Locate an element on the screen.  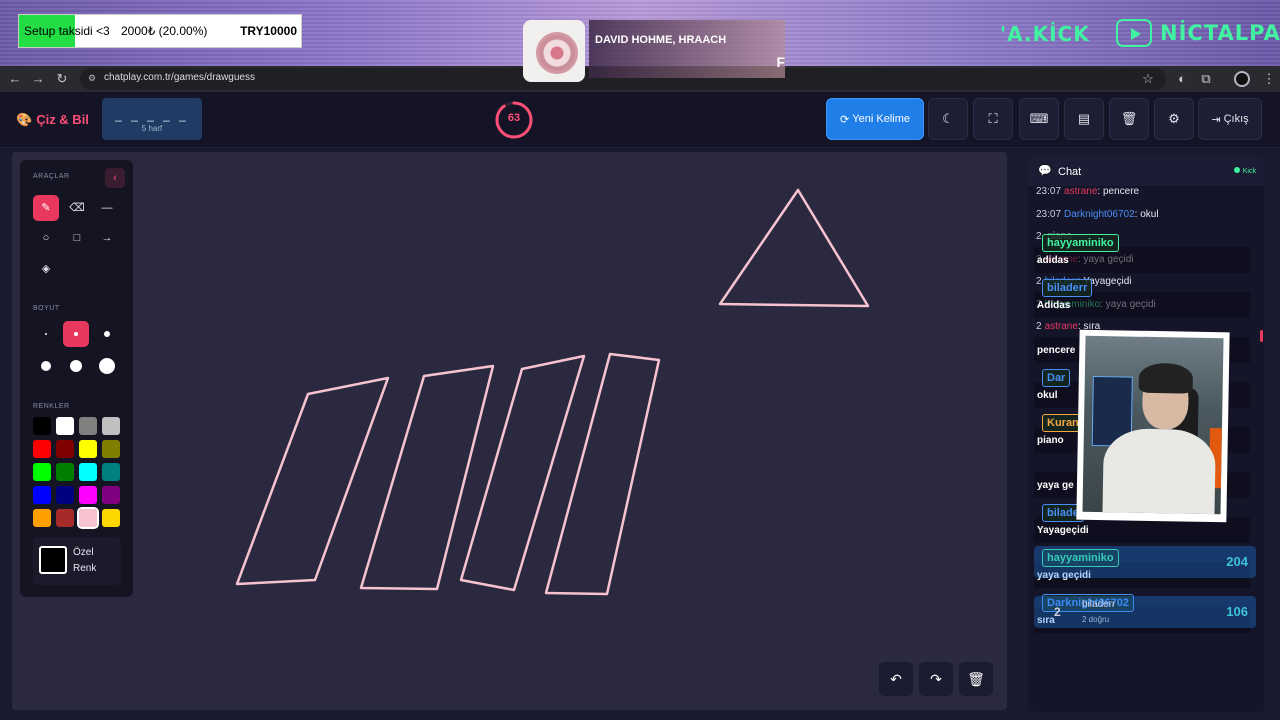
chat-bubbles-icon: 💬 is located at coordinates (1045, 171).